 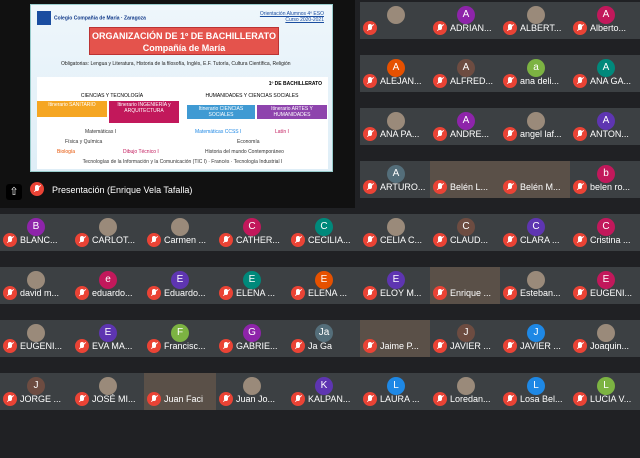 I want to click on avatar: a, so click(x=536, y=68).